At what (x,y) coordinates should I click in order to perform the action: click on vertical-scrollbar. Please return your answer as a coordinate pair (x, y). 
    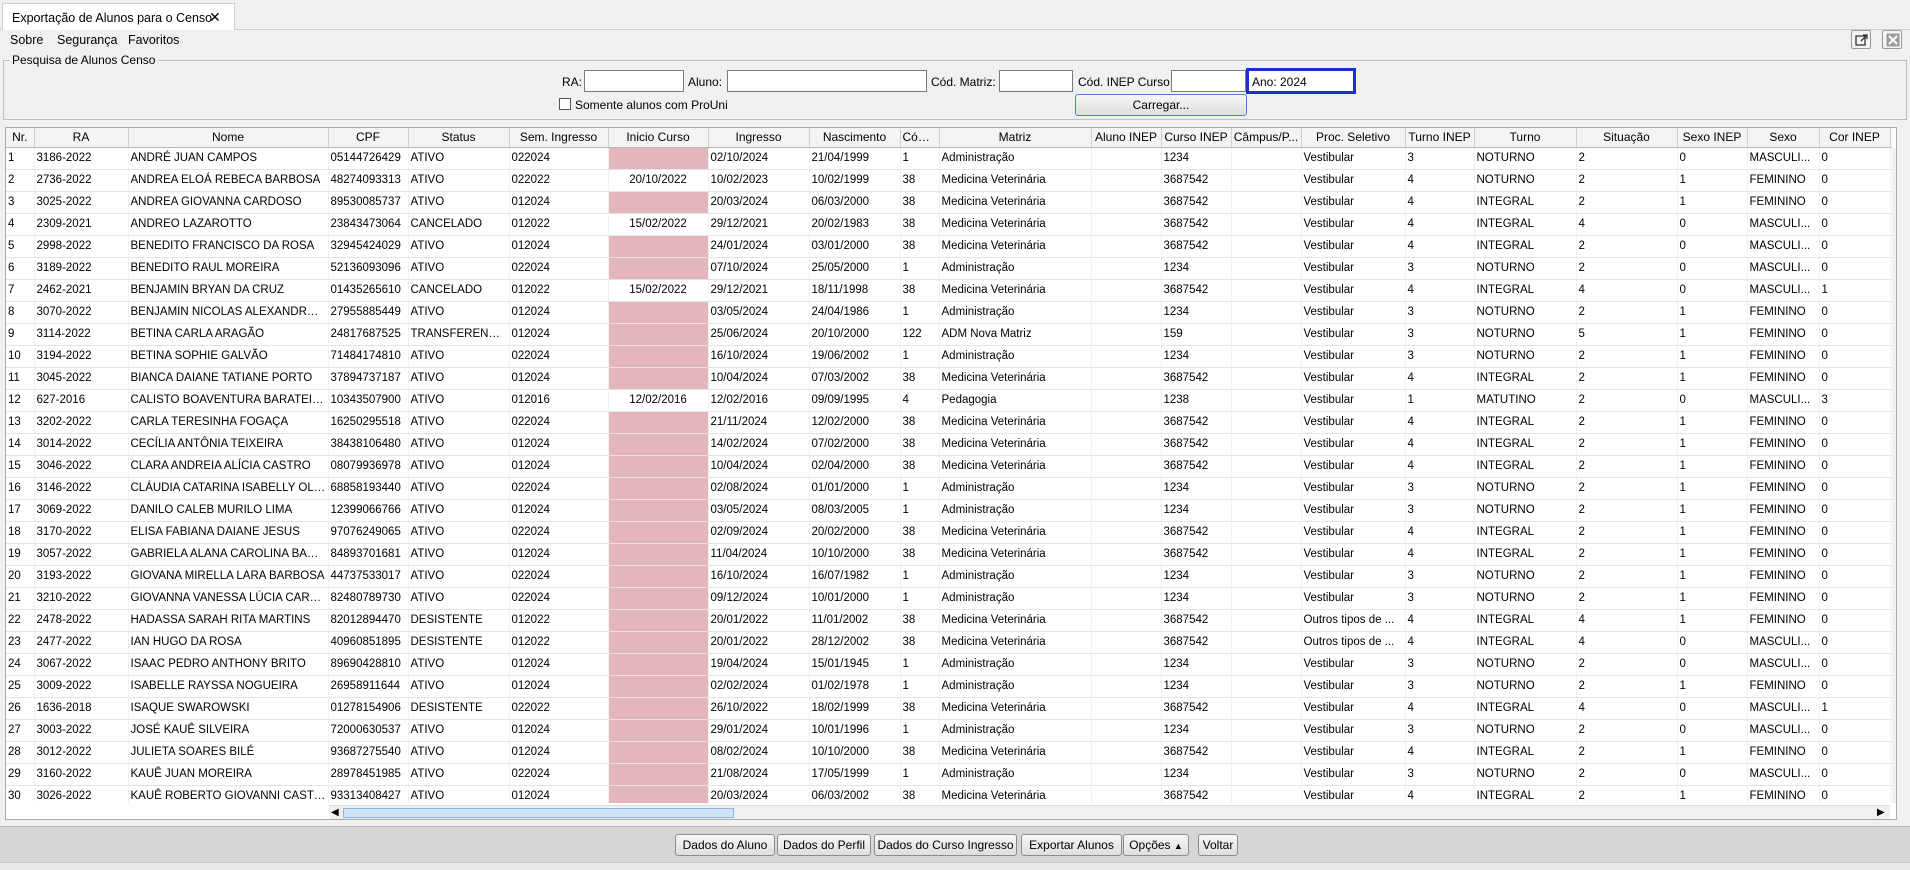
    Looking at the image, I should click on (1894, 475).